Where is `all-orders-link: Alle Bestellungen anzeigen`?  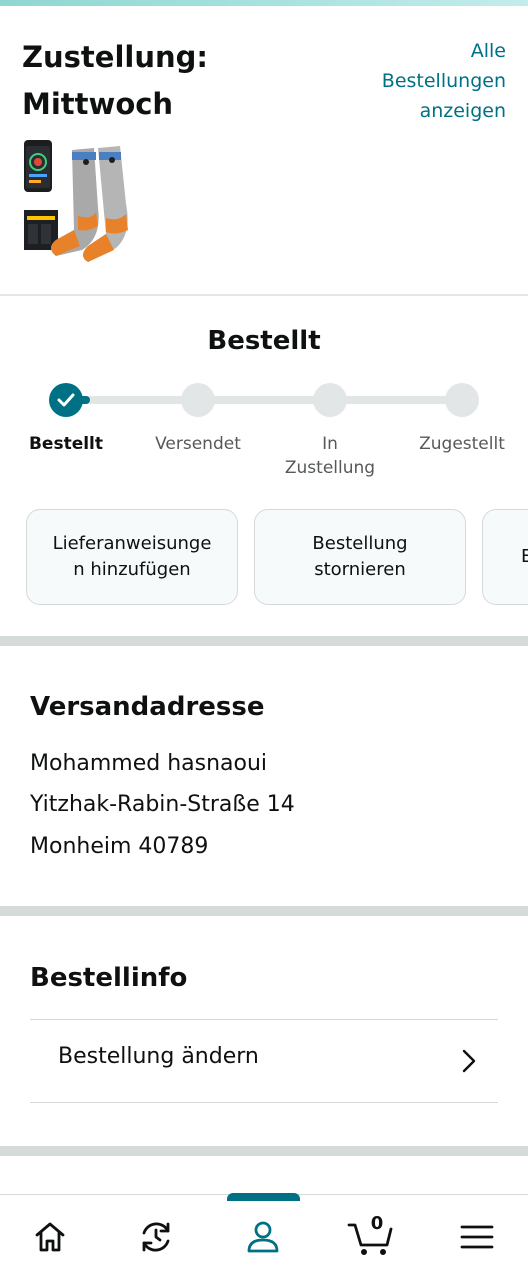
all-orders-link: Alle Bestellungen anzeigen is located at coordinates (431, 81).